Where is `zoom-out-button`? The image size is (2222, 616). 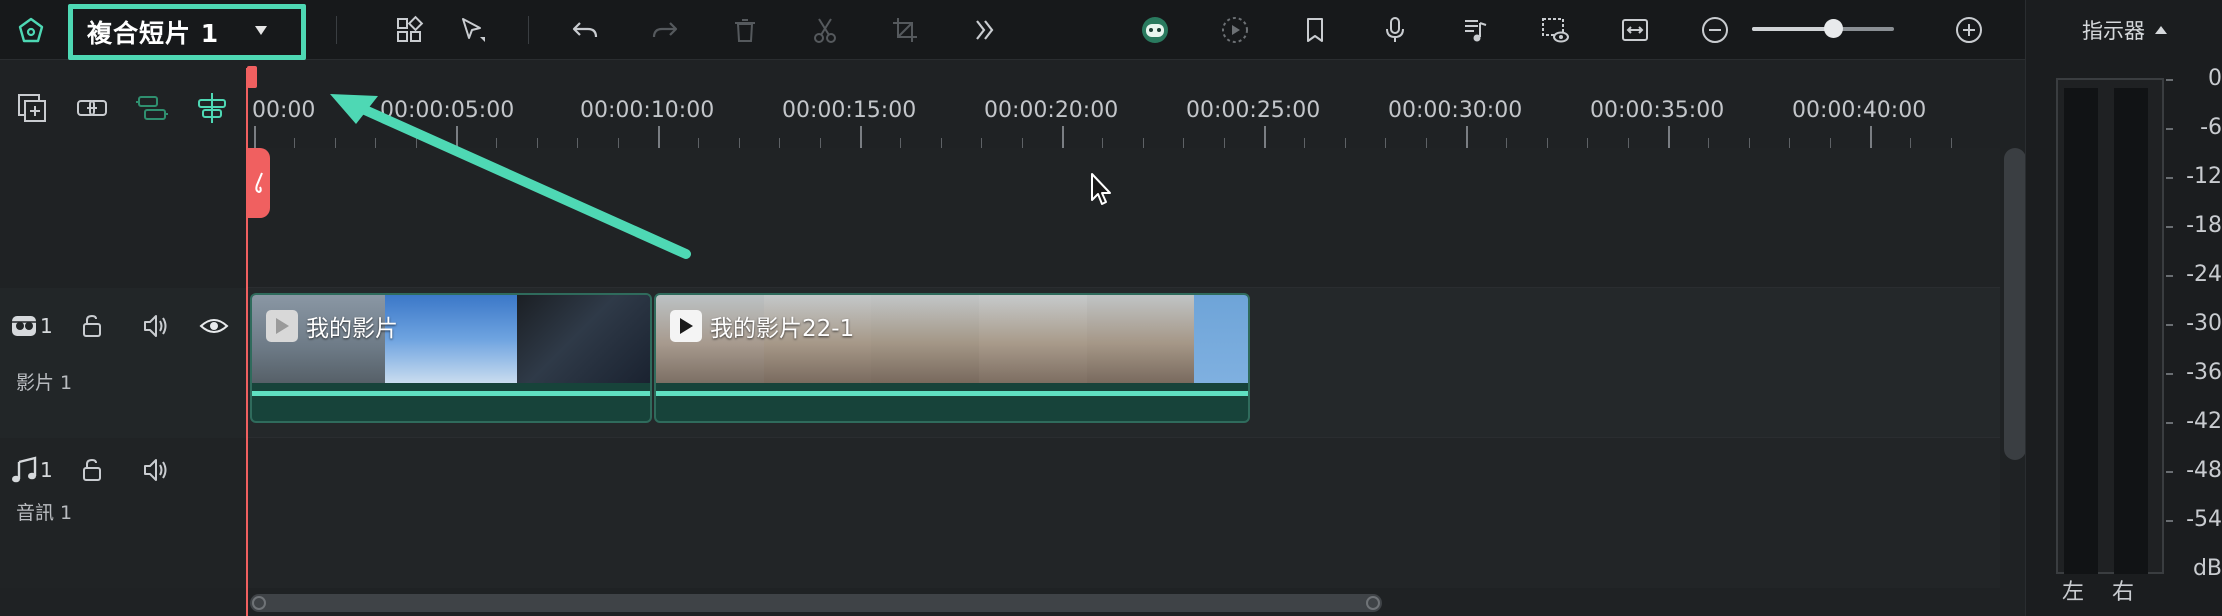
zoom-out-button is located at coordinates (1715, 30).